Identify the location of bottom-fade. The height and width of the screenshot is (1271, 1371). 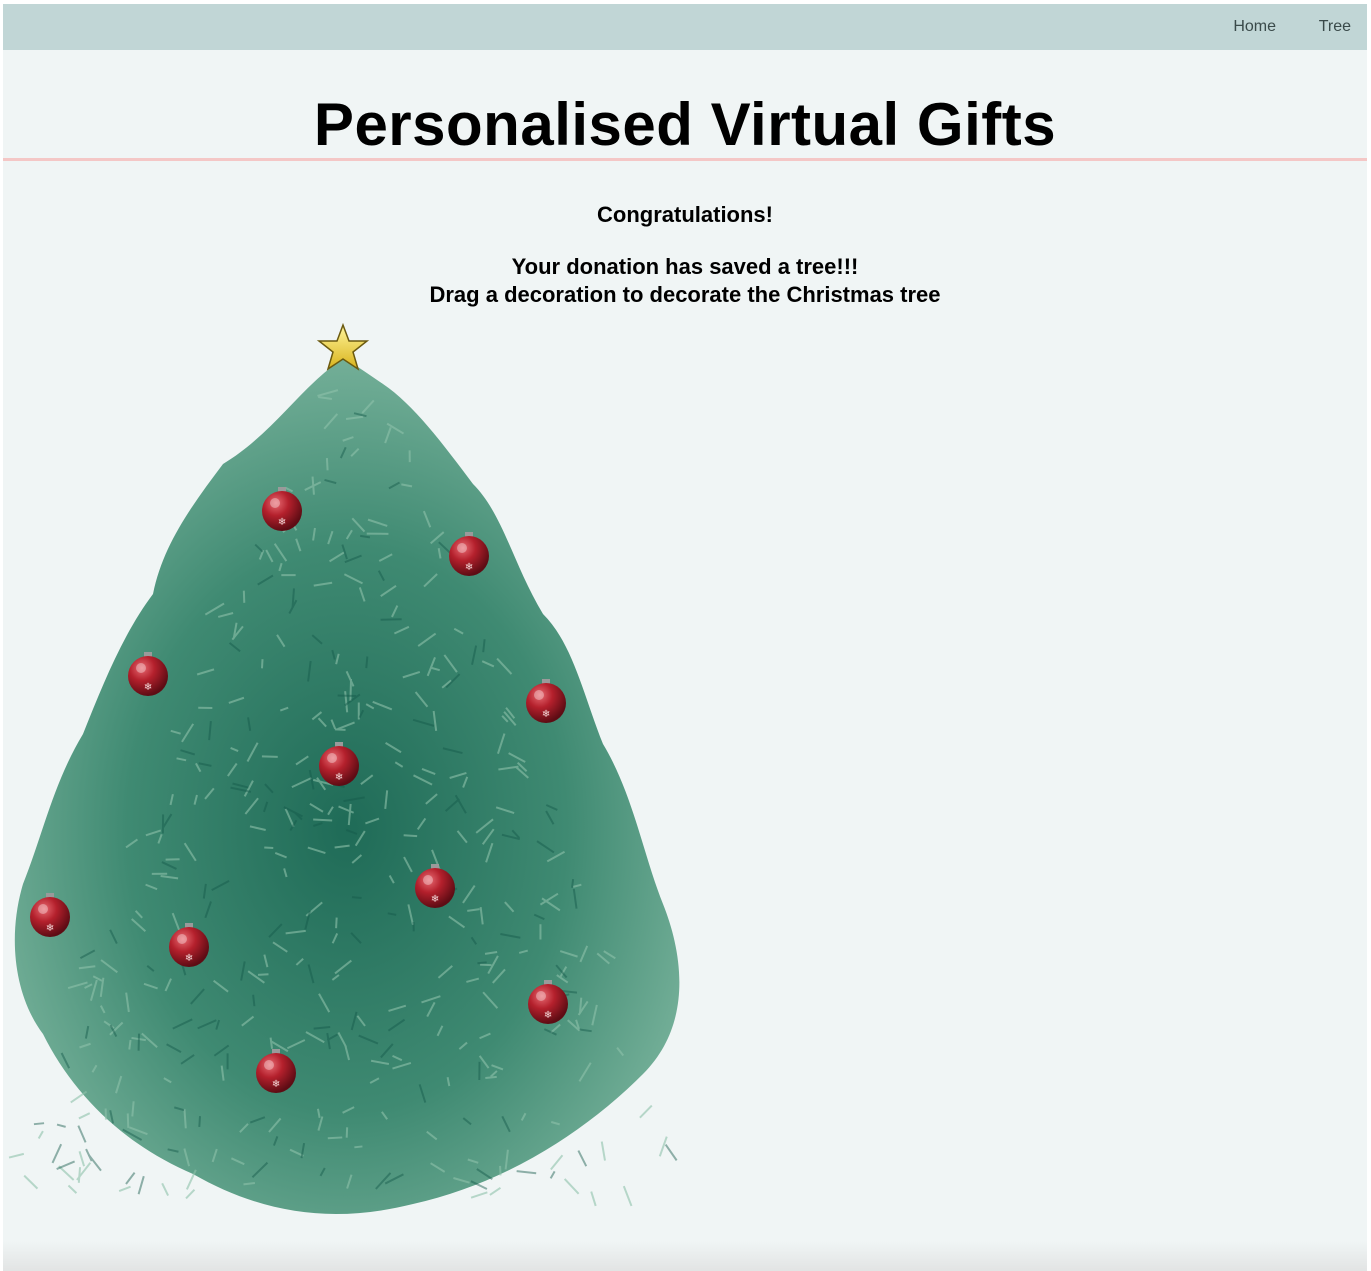
(685, 1256).